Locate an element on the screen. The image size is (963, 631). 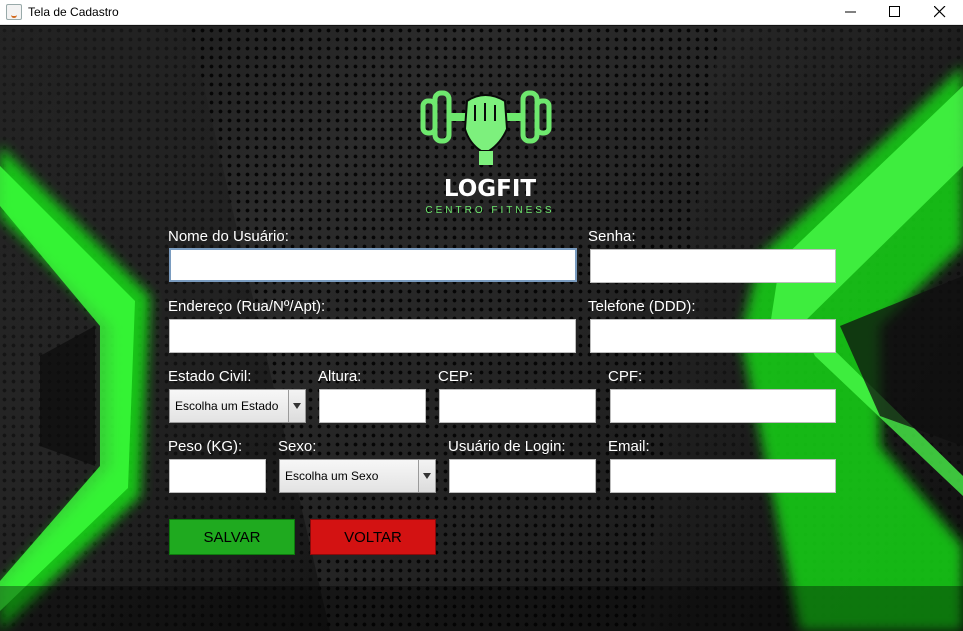
senha-input is located at coordinates (713, 266).